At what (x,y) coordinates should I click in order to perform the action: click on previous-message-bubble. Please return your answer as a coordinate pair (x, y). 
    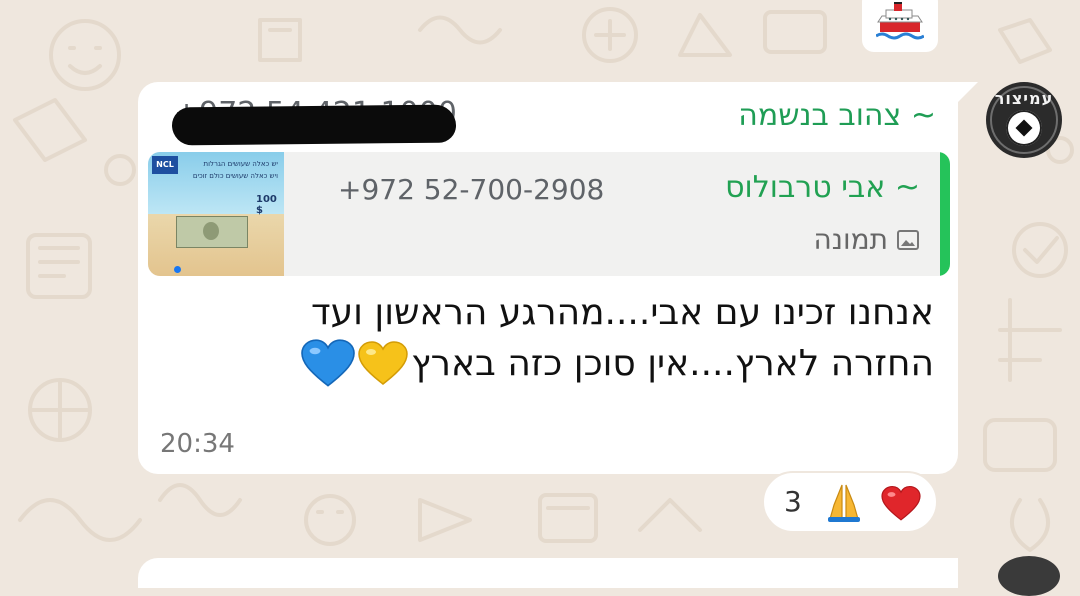
    Looking at the image, I should click on (900, 26).